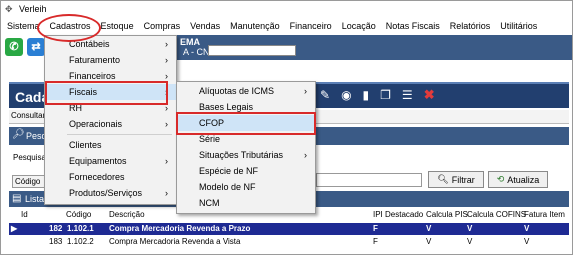 This screenshot has width=573, height=255. I want to click on menu-item-aliquotas-icms: Alíquotas de ICMS ›, so click(246, 91).